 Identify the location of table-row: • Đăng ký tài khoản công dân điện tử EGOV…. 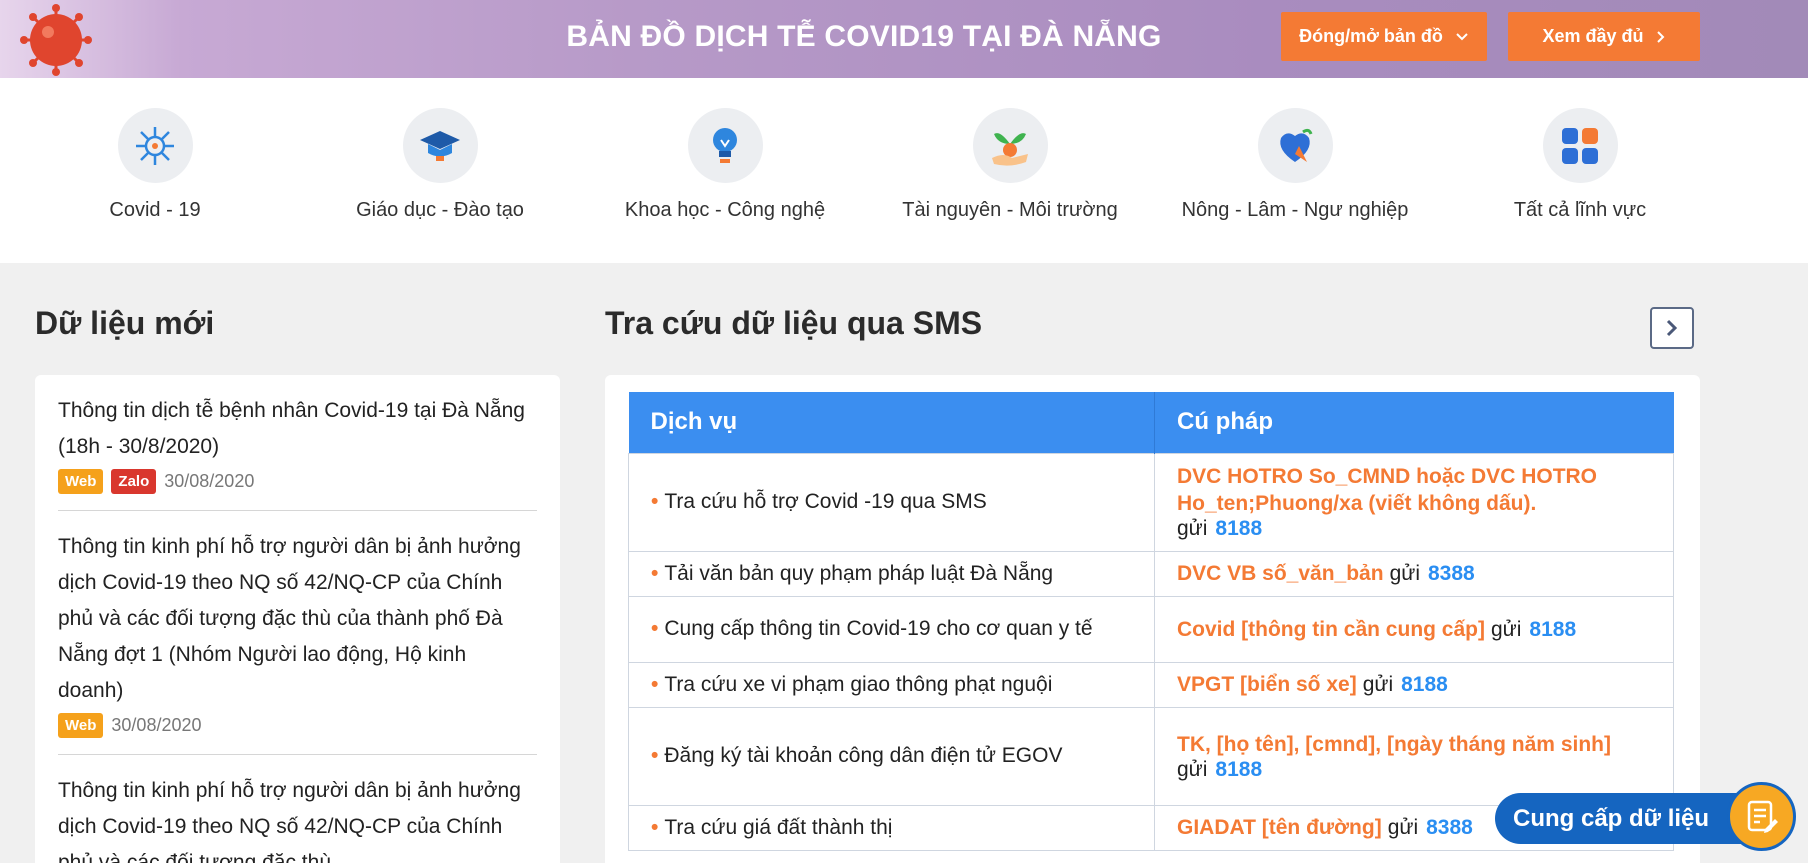
(1151, 756).